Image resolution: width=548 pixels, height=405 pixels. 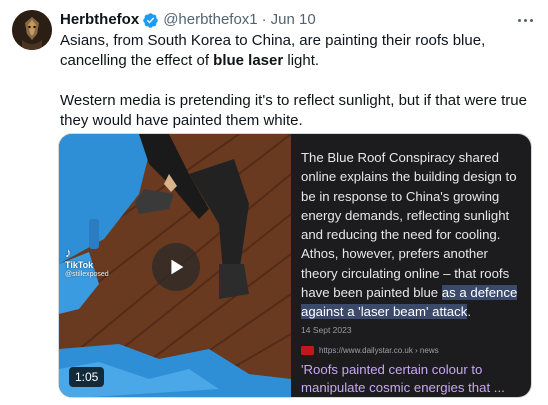 What do you see at coordinates (87, 274) in the screenshot?
I see `tiktok-handle: @stillexposed` at bounding box center [87, 274].